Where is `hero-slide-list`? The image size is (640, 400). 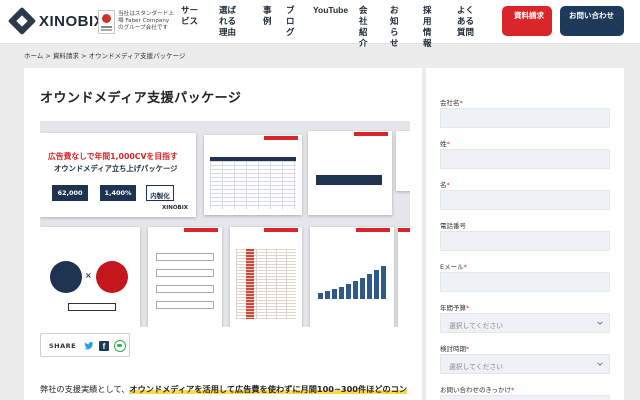
hero-slide-list is located at coordinates (185, 277).